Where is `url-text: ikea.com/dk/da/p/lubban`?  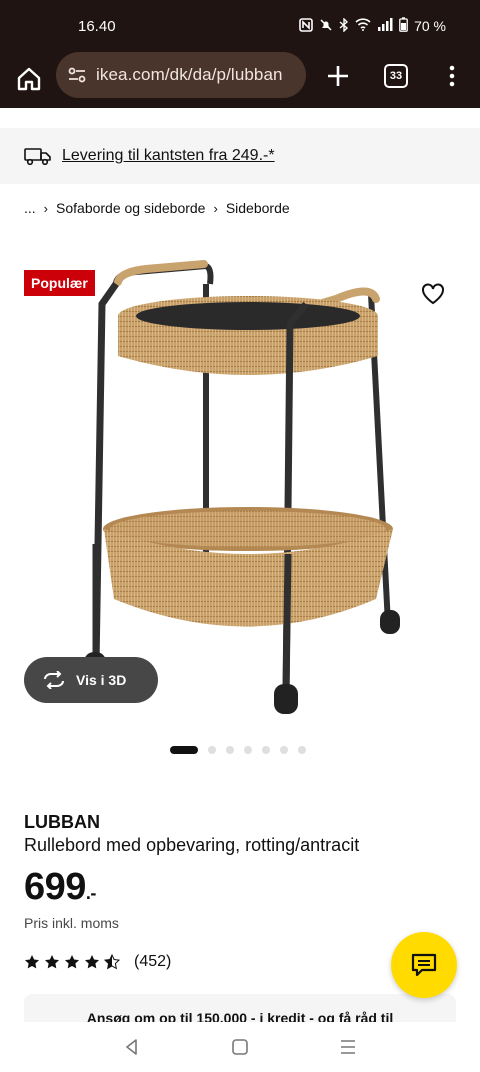 url-text: ikea.com/dk/da/p/lubban is located at coordinates (189, 74).